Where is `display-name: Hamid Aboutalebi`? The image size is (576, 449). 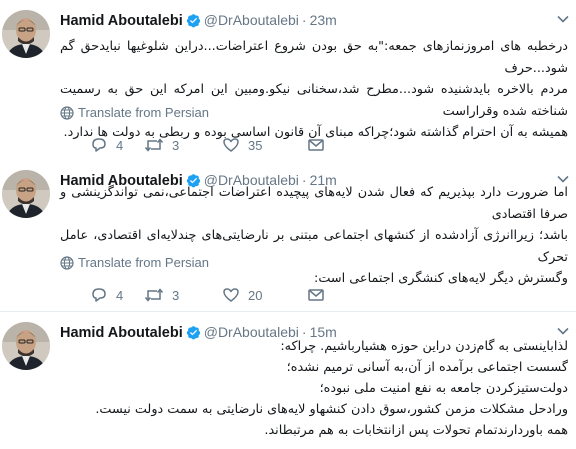
display-name: Hamid Aboutalebi is located at coordinates (121, 21).